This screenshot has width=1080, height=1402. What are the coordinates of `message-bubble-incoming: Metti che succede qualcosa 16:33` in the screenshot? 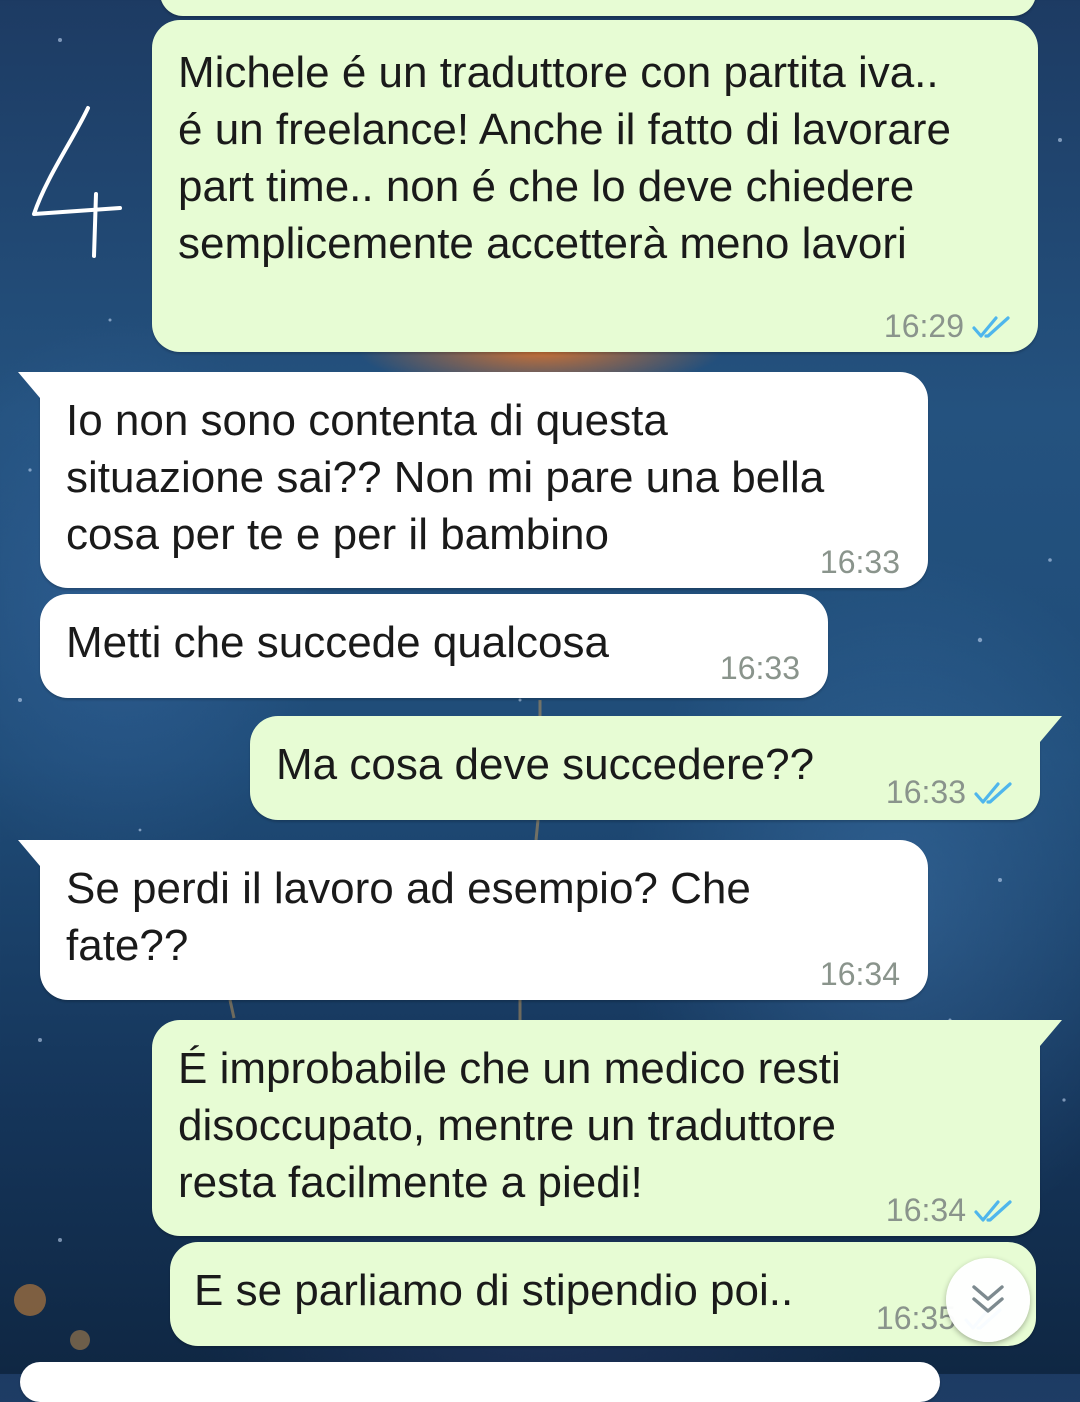 It's located at (434, 646).